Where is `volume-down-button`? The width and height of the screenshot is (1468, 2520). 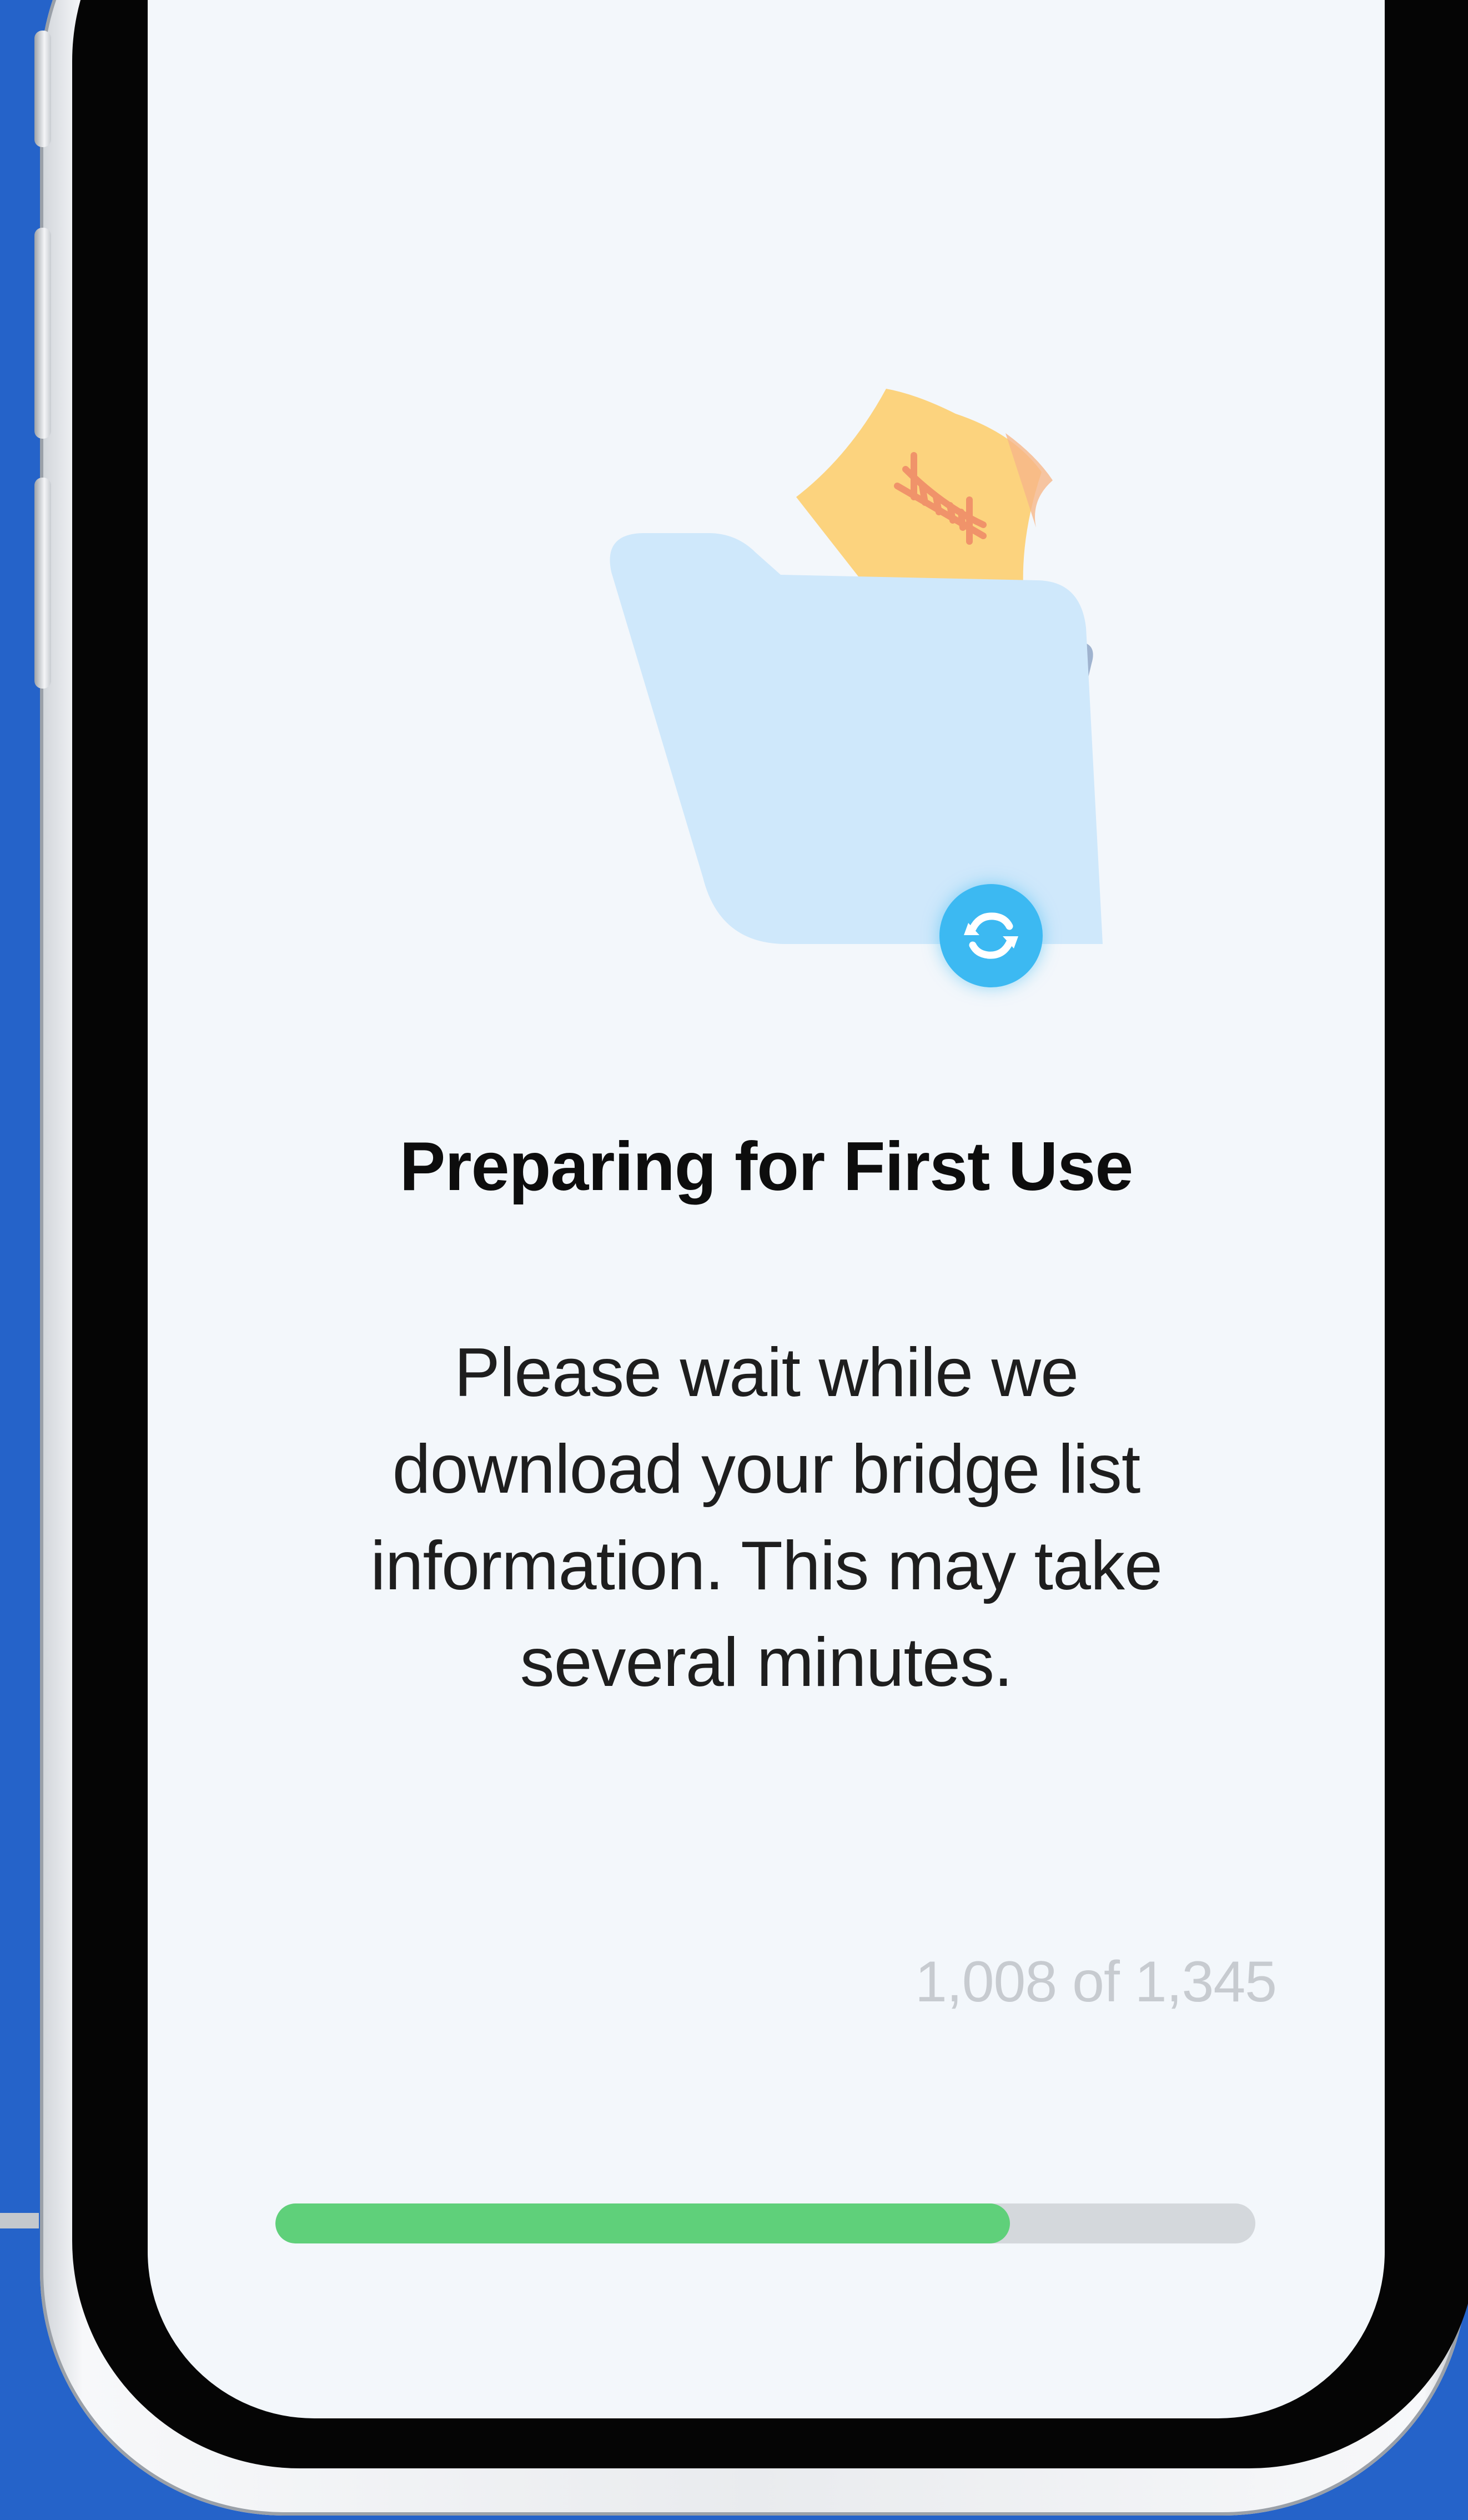 volume-down-button is located at coordinates (42, 583).